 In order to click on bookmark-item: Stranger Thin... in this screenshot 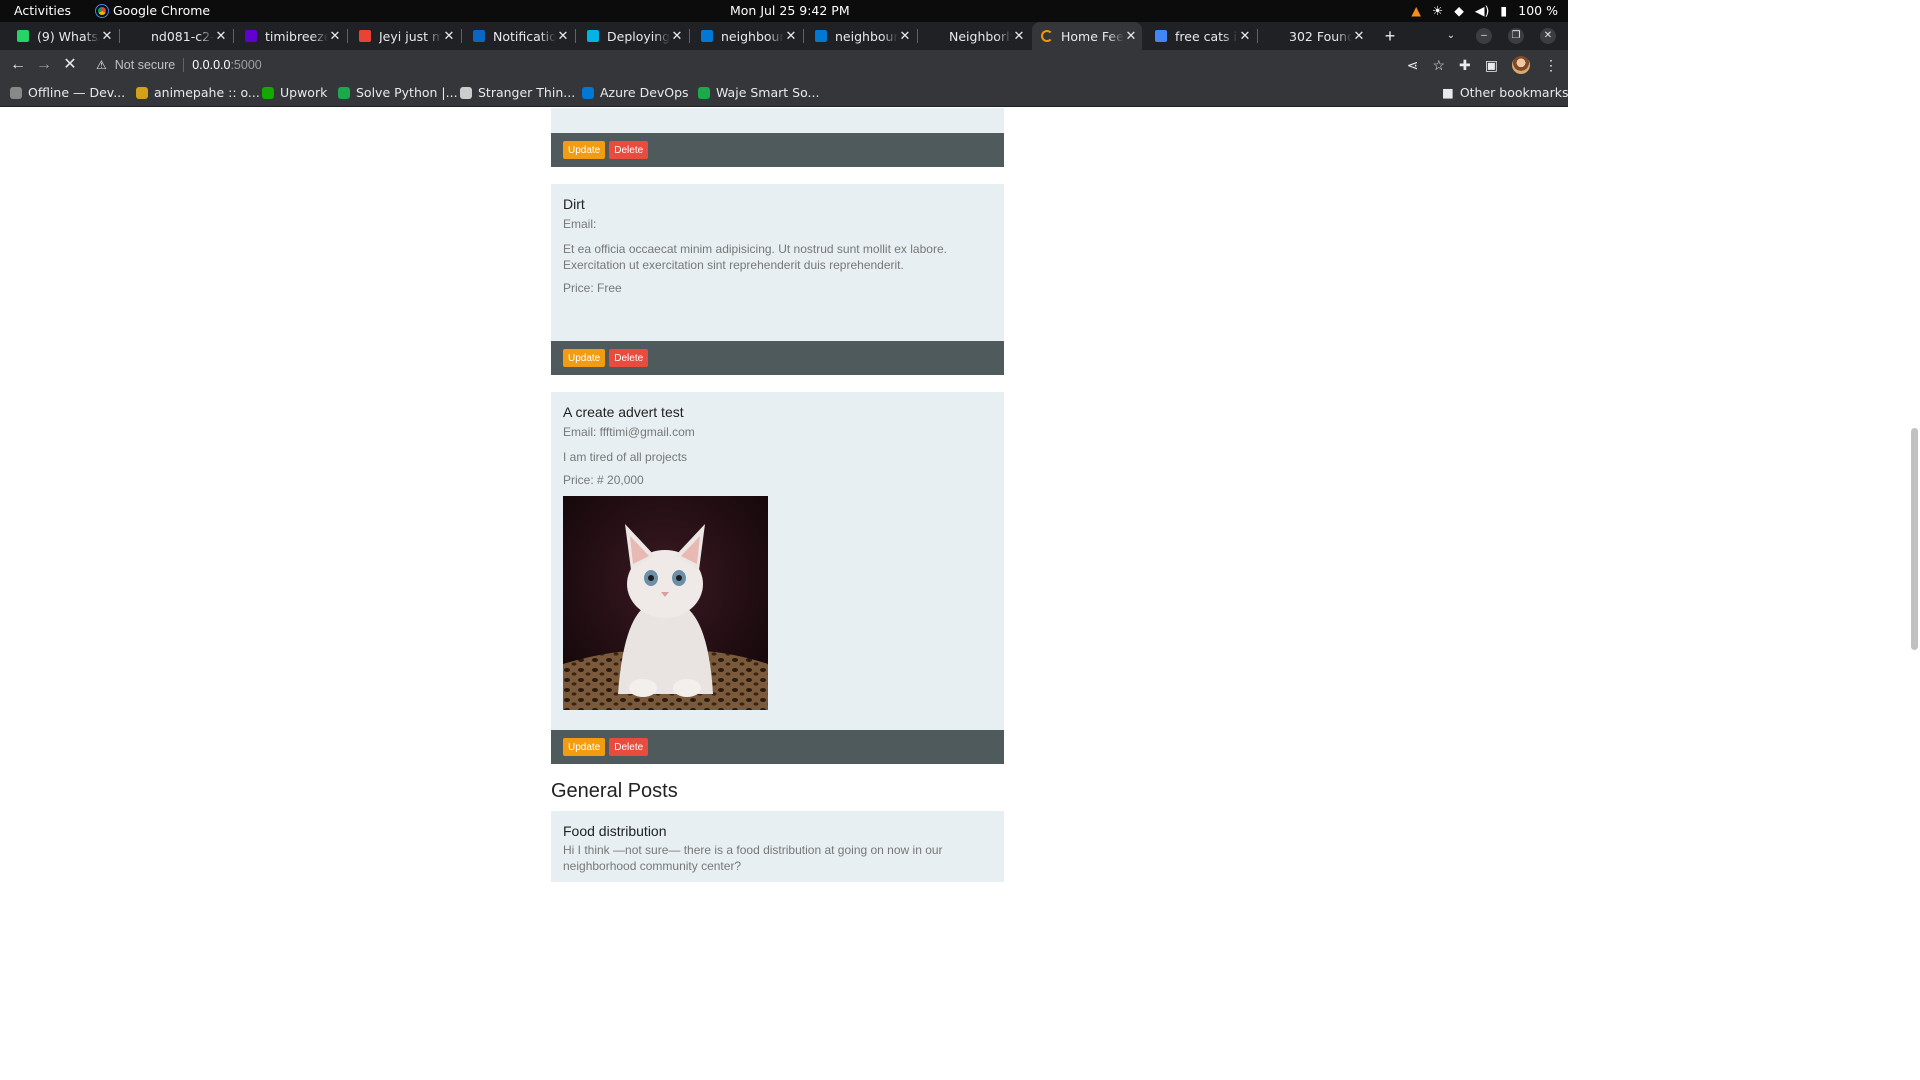, I will do `click(517, 92)`.